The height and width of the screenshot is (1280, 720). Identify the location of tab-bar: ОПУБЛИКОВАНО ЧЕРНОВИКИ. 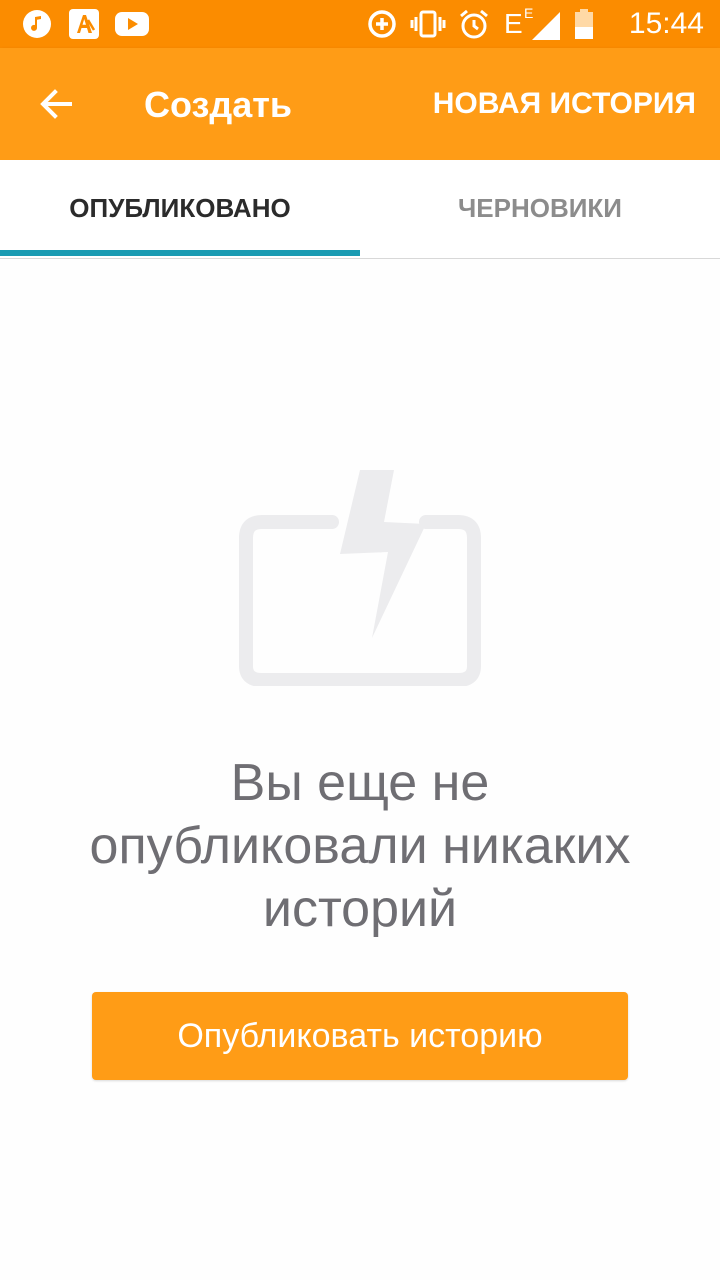
(360, 209).